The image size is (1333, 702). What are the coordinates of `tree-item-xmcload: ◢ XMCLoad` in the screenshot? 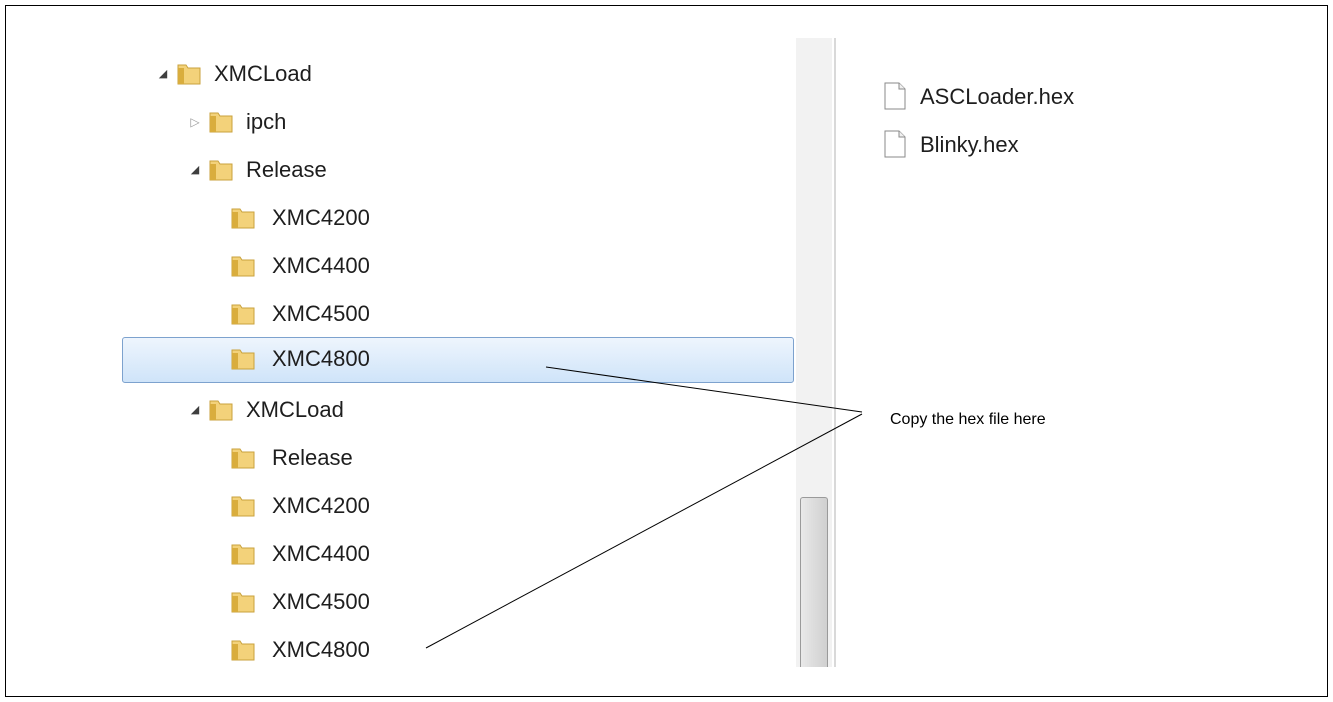 It's located at (472, 75).